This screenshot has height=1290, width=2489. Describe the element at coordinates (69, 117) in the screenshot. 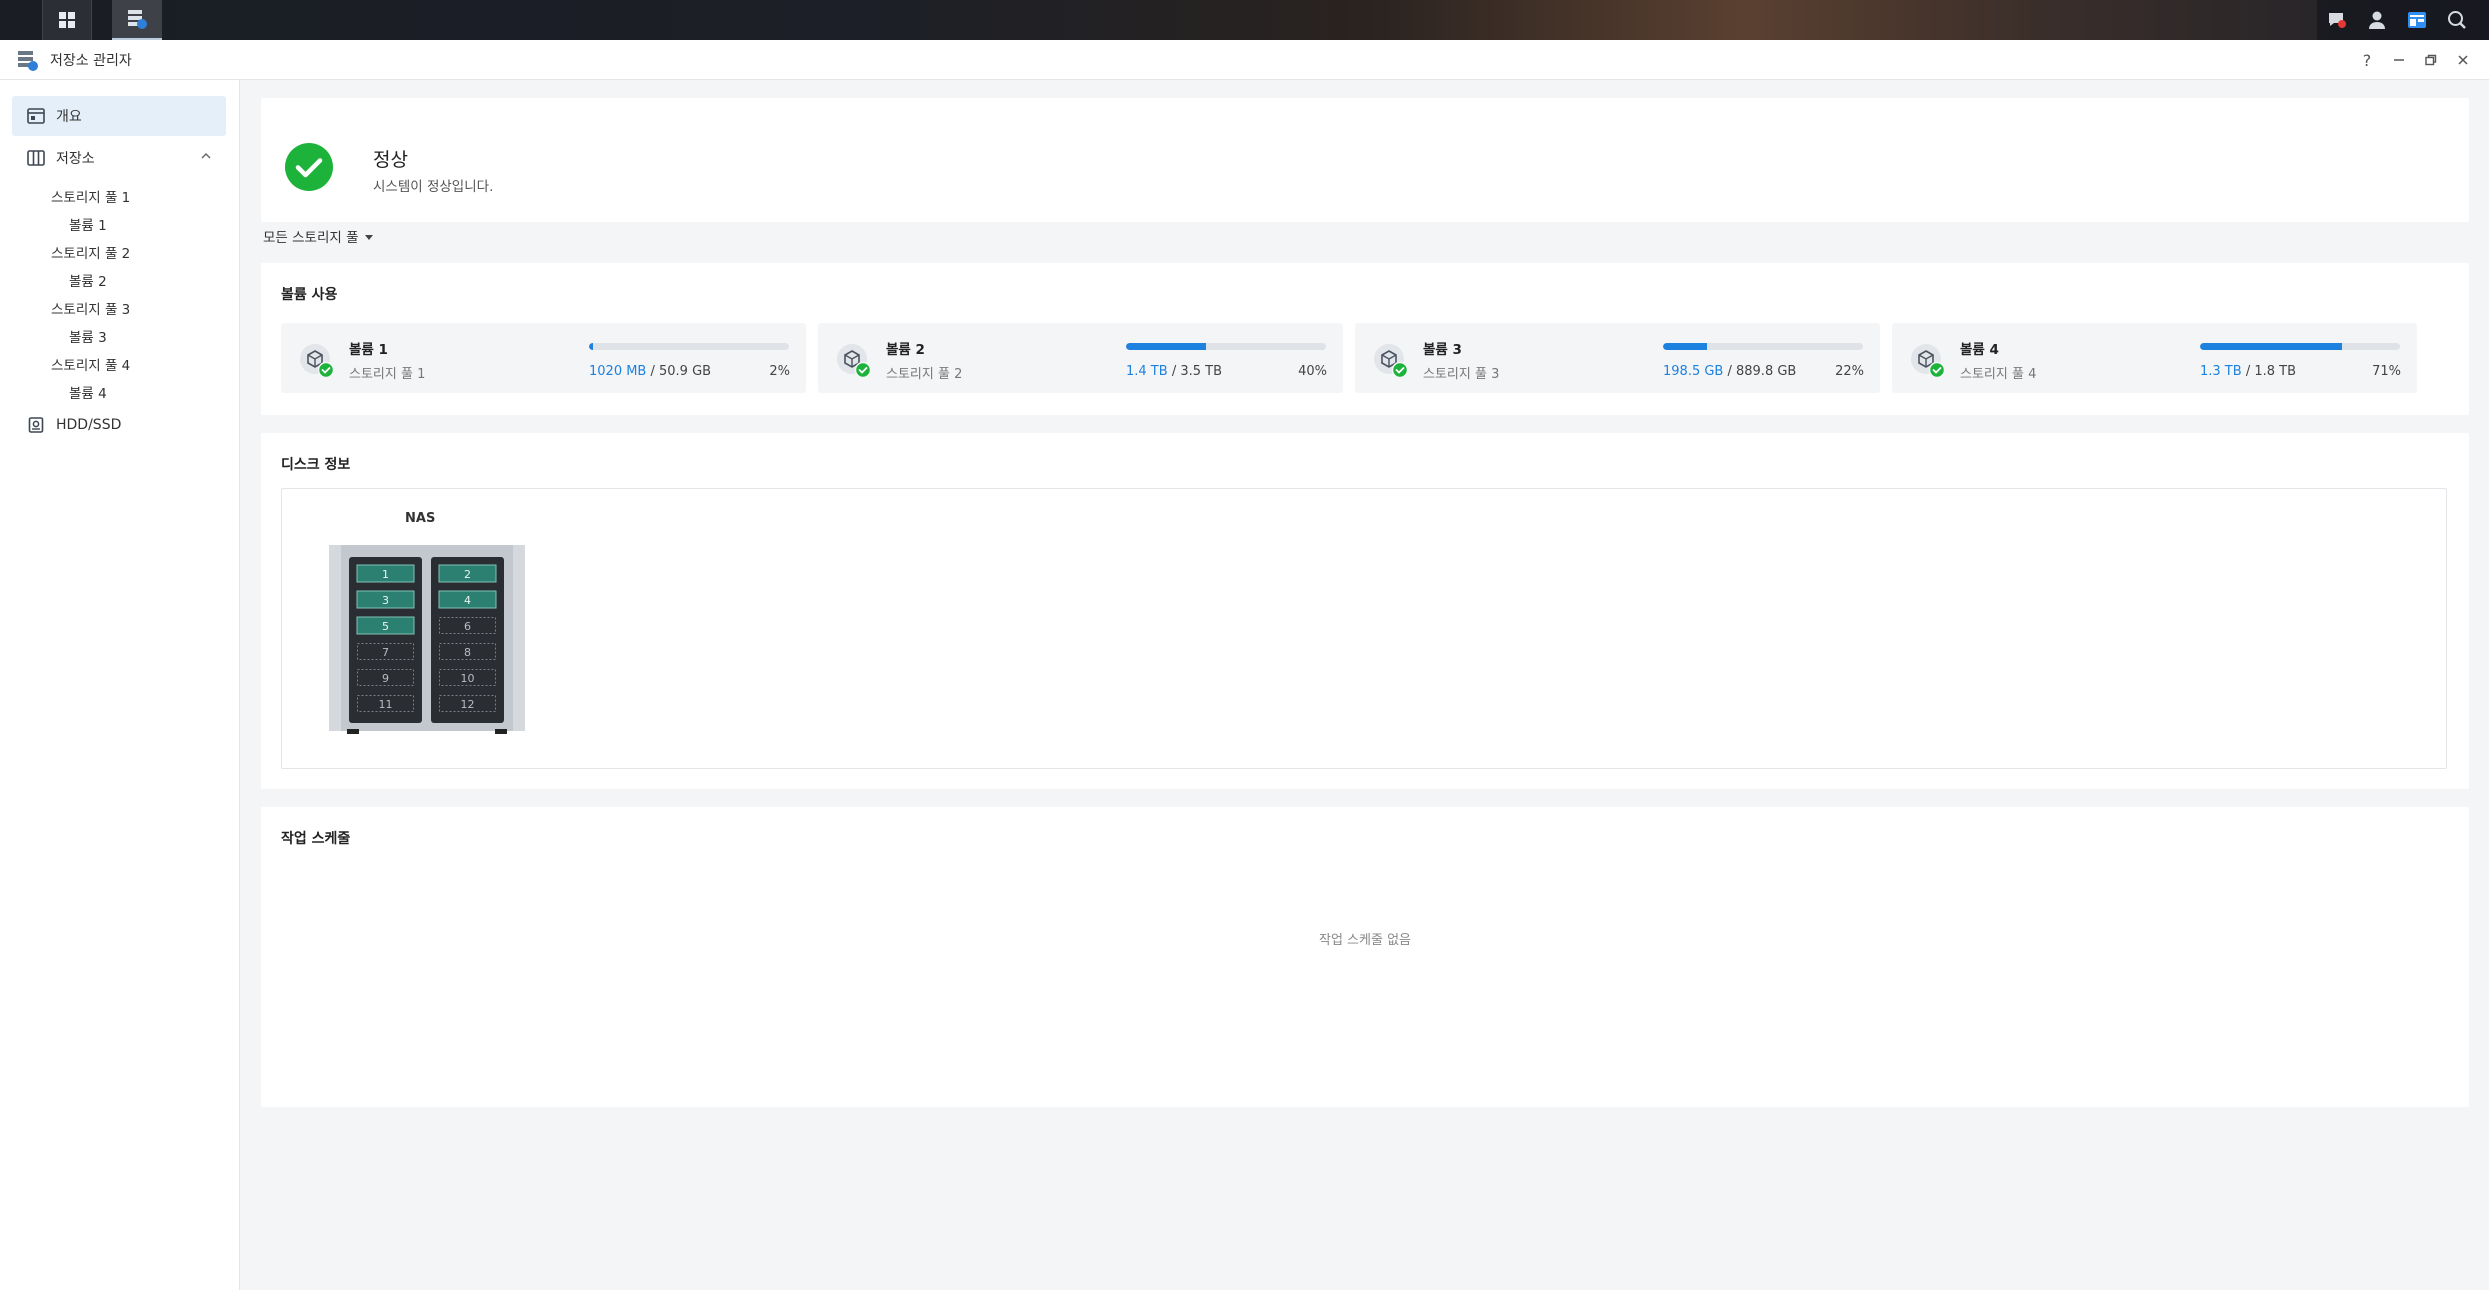

I see `sidebar-item-label: 개요` at that location.